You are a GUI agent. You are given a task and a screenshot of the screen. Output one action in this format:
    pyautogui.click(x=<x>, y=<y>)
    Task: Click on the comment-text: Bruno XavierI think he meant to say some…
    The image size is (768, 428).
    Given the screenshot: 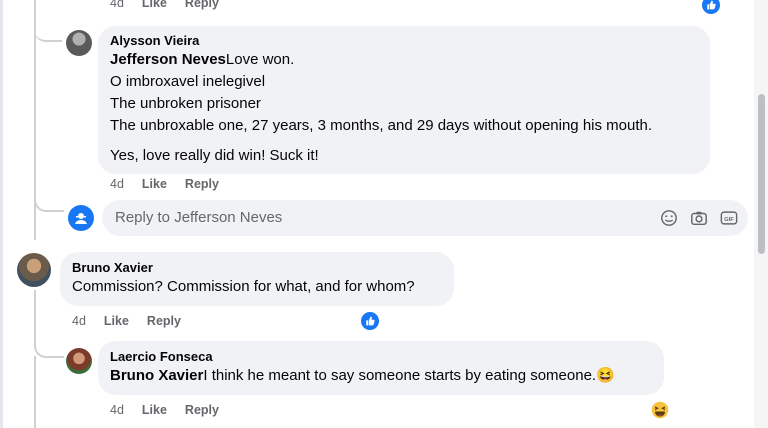 What is the action you would take?
    pyautogui.click(x=362, y=375)
    